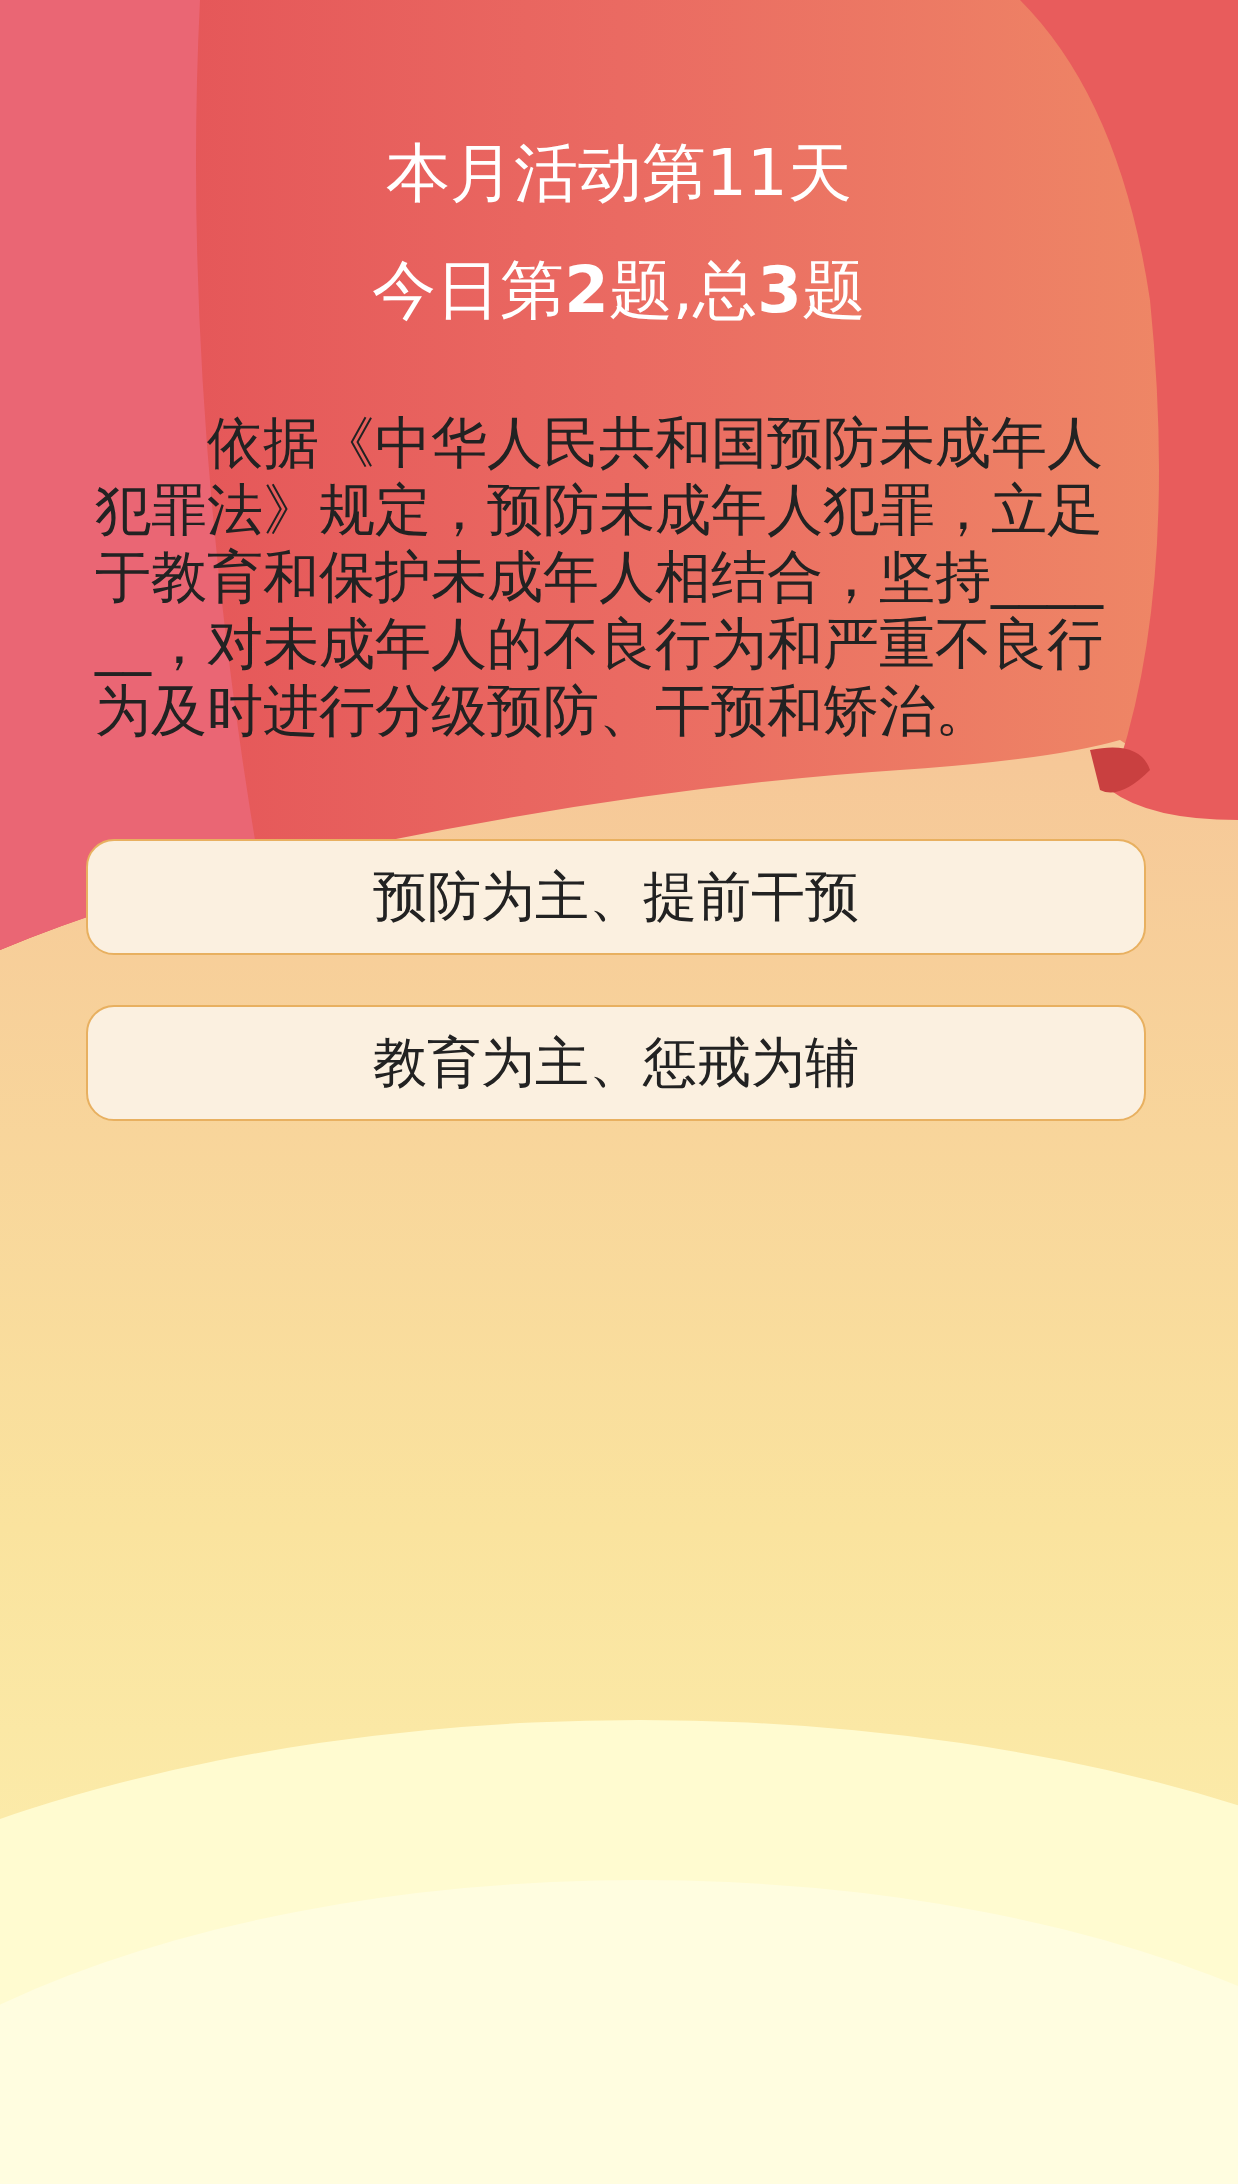 The height and width of the screenshot is (2184, 1238). I want to click on question-text: 依据《中华人民共和国预防未成年人犯罪法》规定，预防未成年人犯罪，立足于教育和保护未成年人相结合，坚持______，对未成年人的不良行为和严重不良行为及时进行分级预防、干预和矫治。, so click(600, 576).